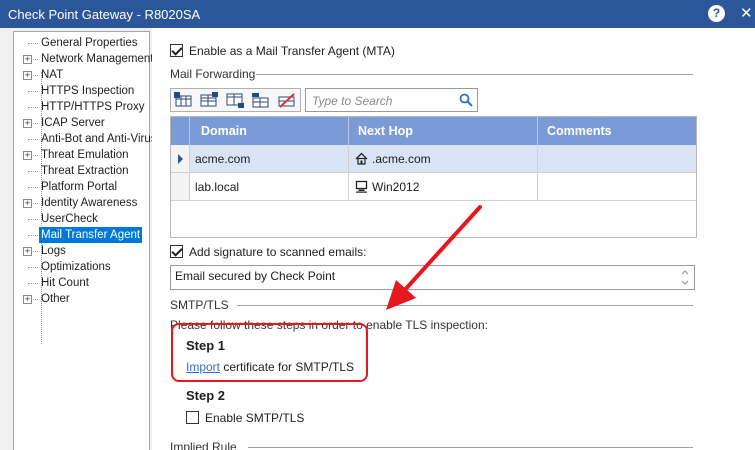 This screenshot has height=450, width=755. I want to click on title-bar: Check Point Gateway - R8020SA ? ✕, so click(377, 14).